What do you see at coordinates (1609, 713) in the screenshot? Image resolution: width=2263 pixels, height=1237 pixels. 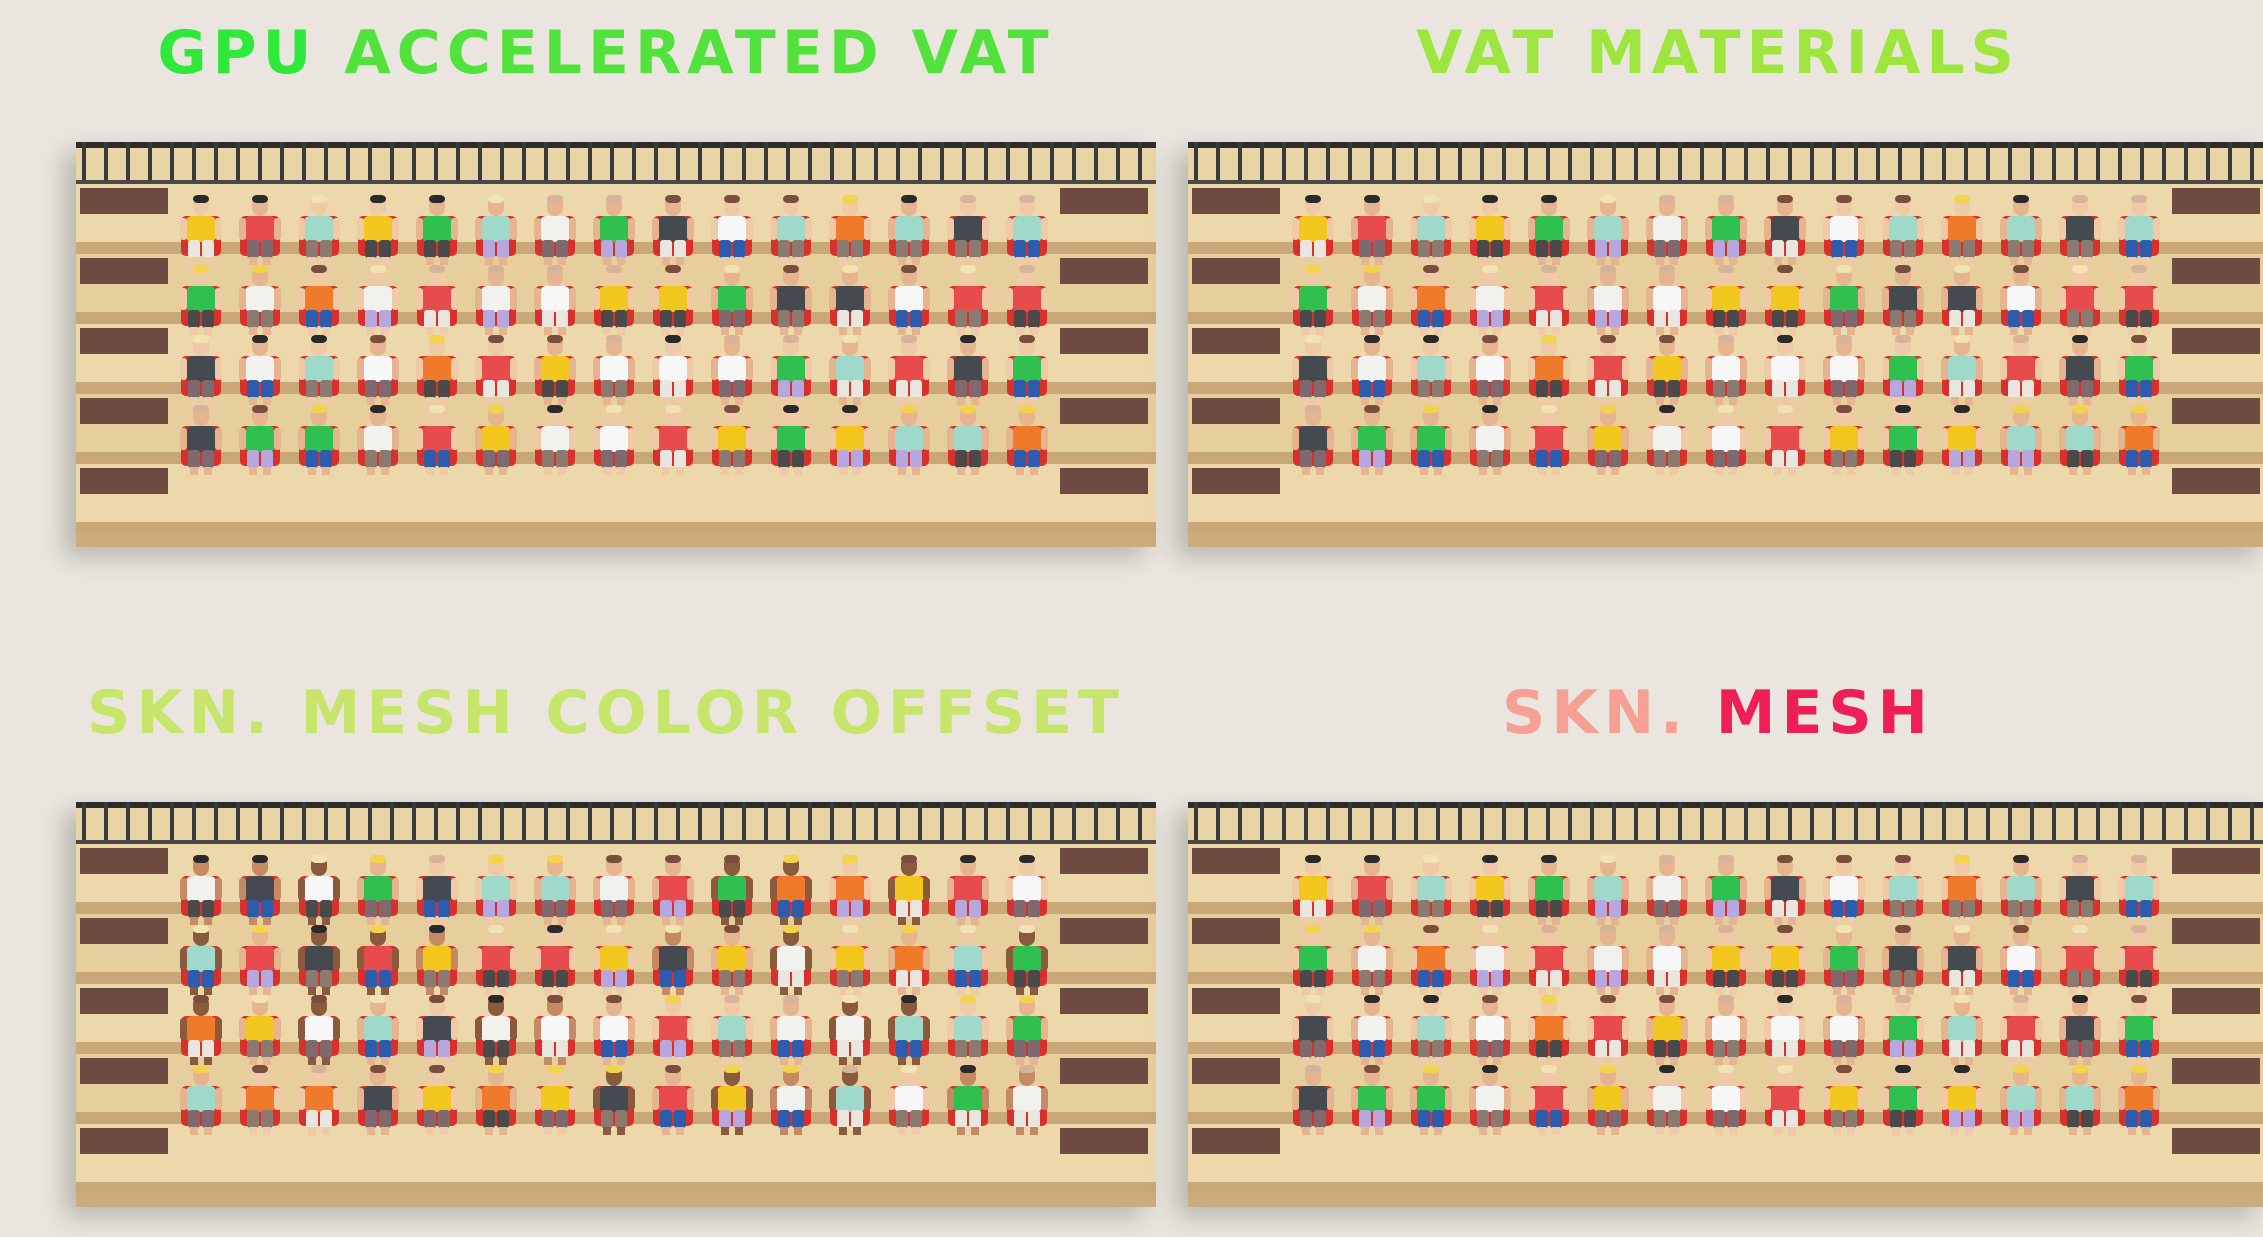 I see `title-part: SKN.` at bounding box center [1609, 713].